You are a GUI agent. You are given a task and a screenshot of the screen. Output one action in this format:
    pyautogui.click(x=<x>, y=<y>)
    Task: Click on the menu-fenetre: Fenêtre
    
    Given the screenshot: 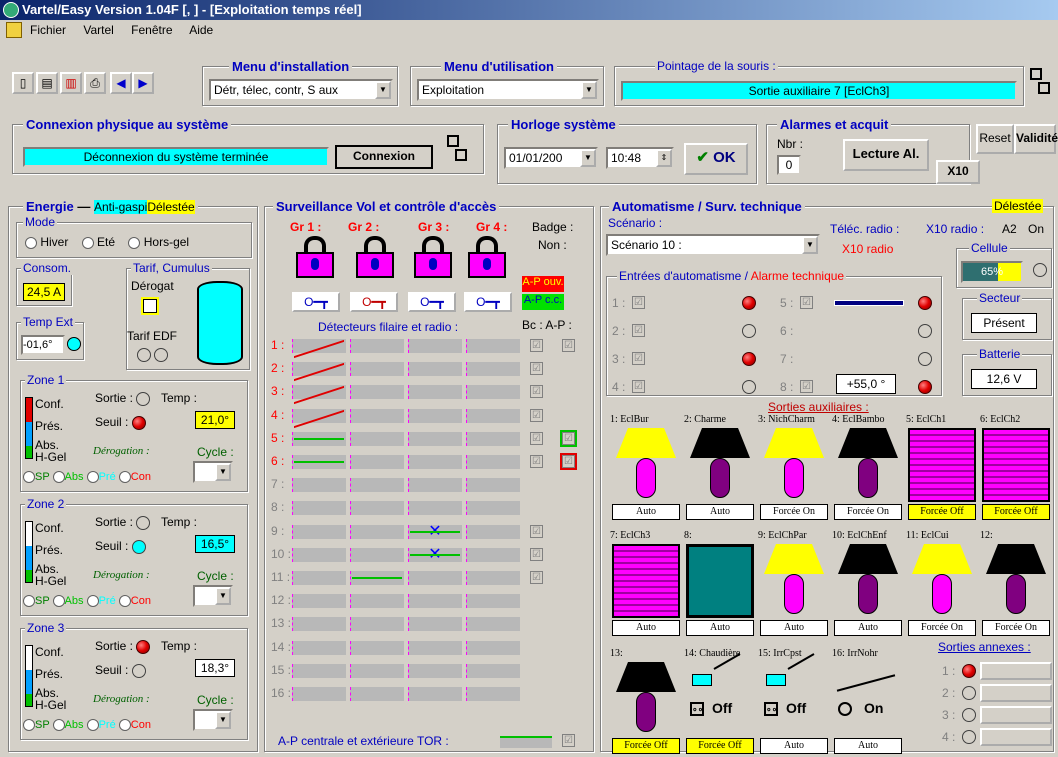 What is the action you would take?
    pyautogui.click(x=151, y=30)
    